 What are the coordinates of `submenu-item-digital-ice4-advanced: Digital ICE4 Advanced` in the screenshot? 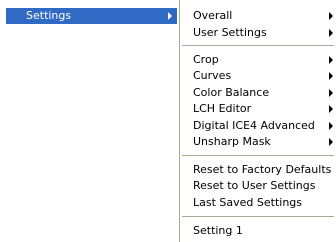 It's located at (258, 126).